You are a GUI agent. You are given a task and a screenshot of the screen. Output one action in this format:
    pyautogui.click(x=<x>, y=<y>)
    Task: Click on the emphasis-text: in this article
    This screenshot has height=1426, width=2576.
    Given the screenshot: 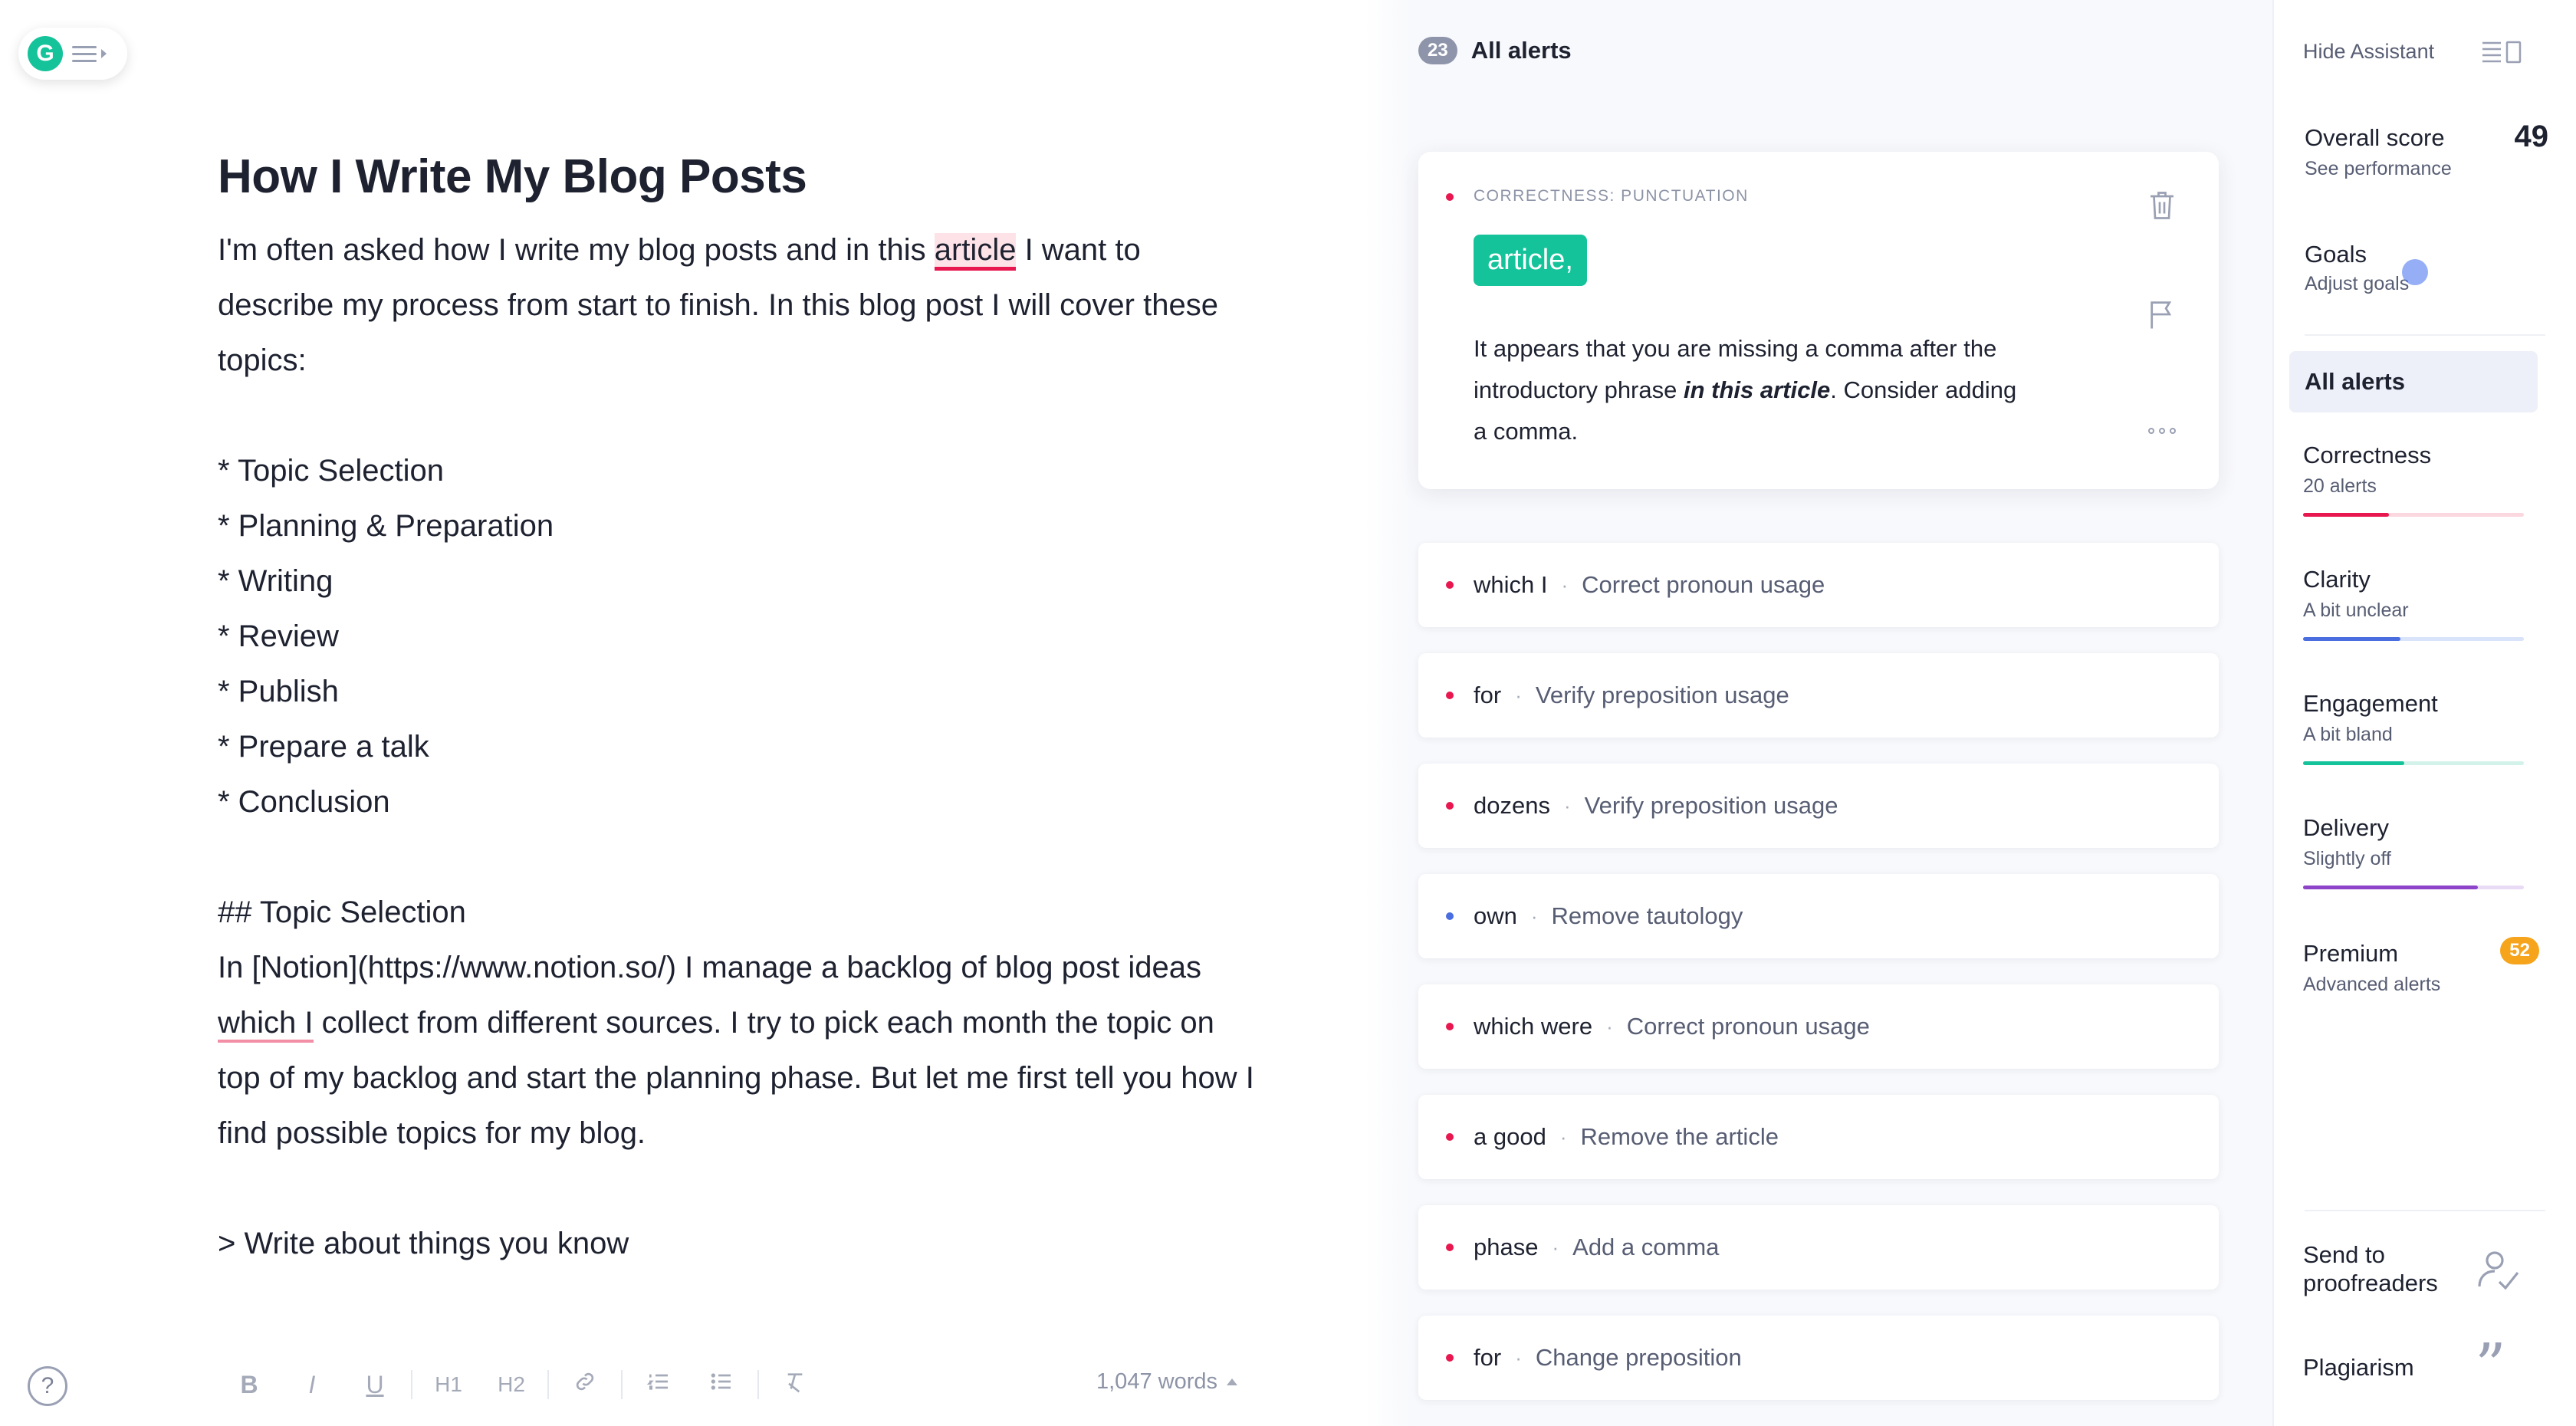 What is the action you would take?
    pyautogui.click(x=1757, y=389)
    